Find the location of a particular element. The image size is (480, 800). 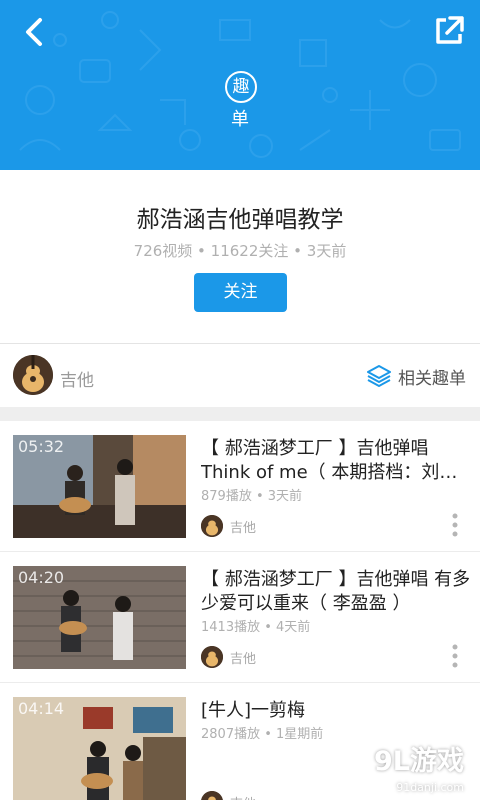

video-duration: 04:20 is located at coordinates (41, 577).